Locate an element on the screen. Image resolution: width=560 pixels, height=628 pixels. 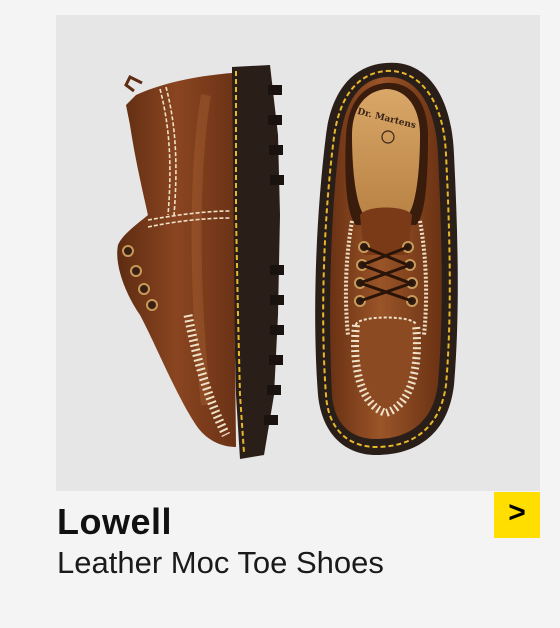
chevron-right-icon: > is located at coordinates (517, 512).